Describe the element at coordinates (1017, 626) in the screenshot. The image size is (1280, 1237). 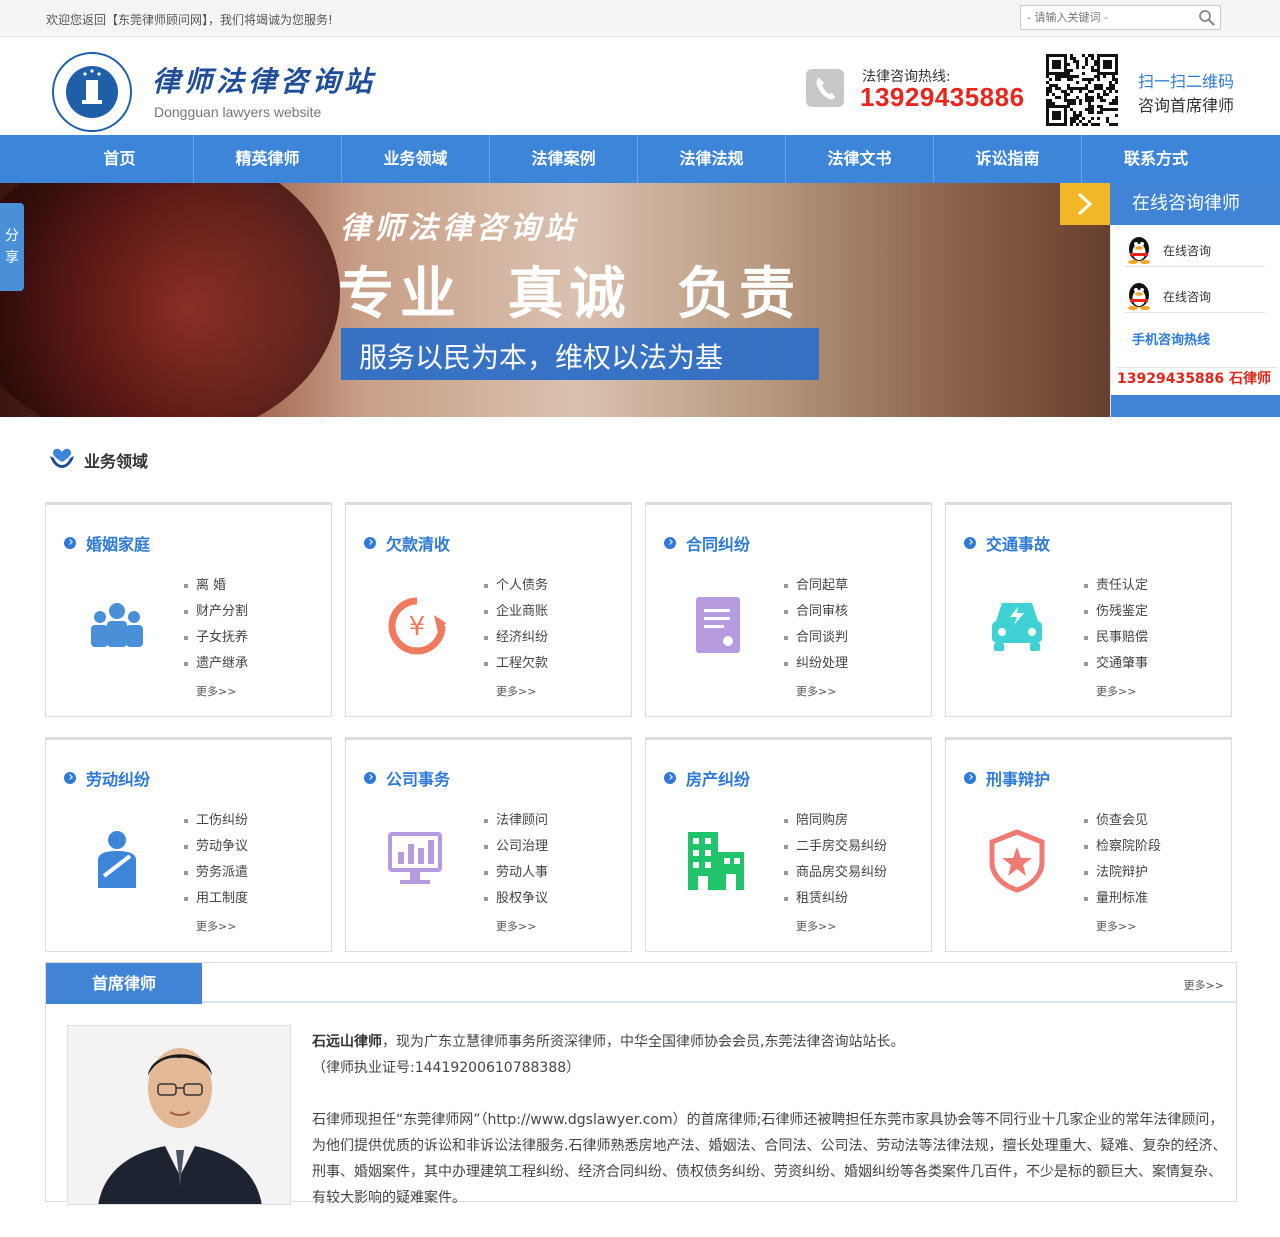
I see `car-icon` at that location.